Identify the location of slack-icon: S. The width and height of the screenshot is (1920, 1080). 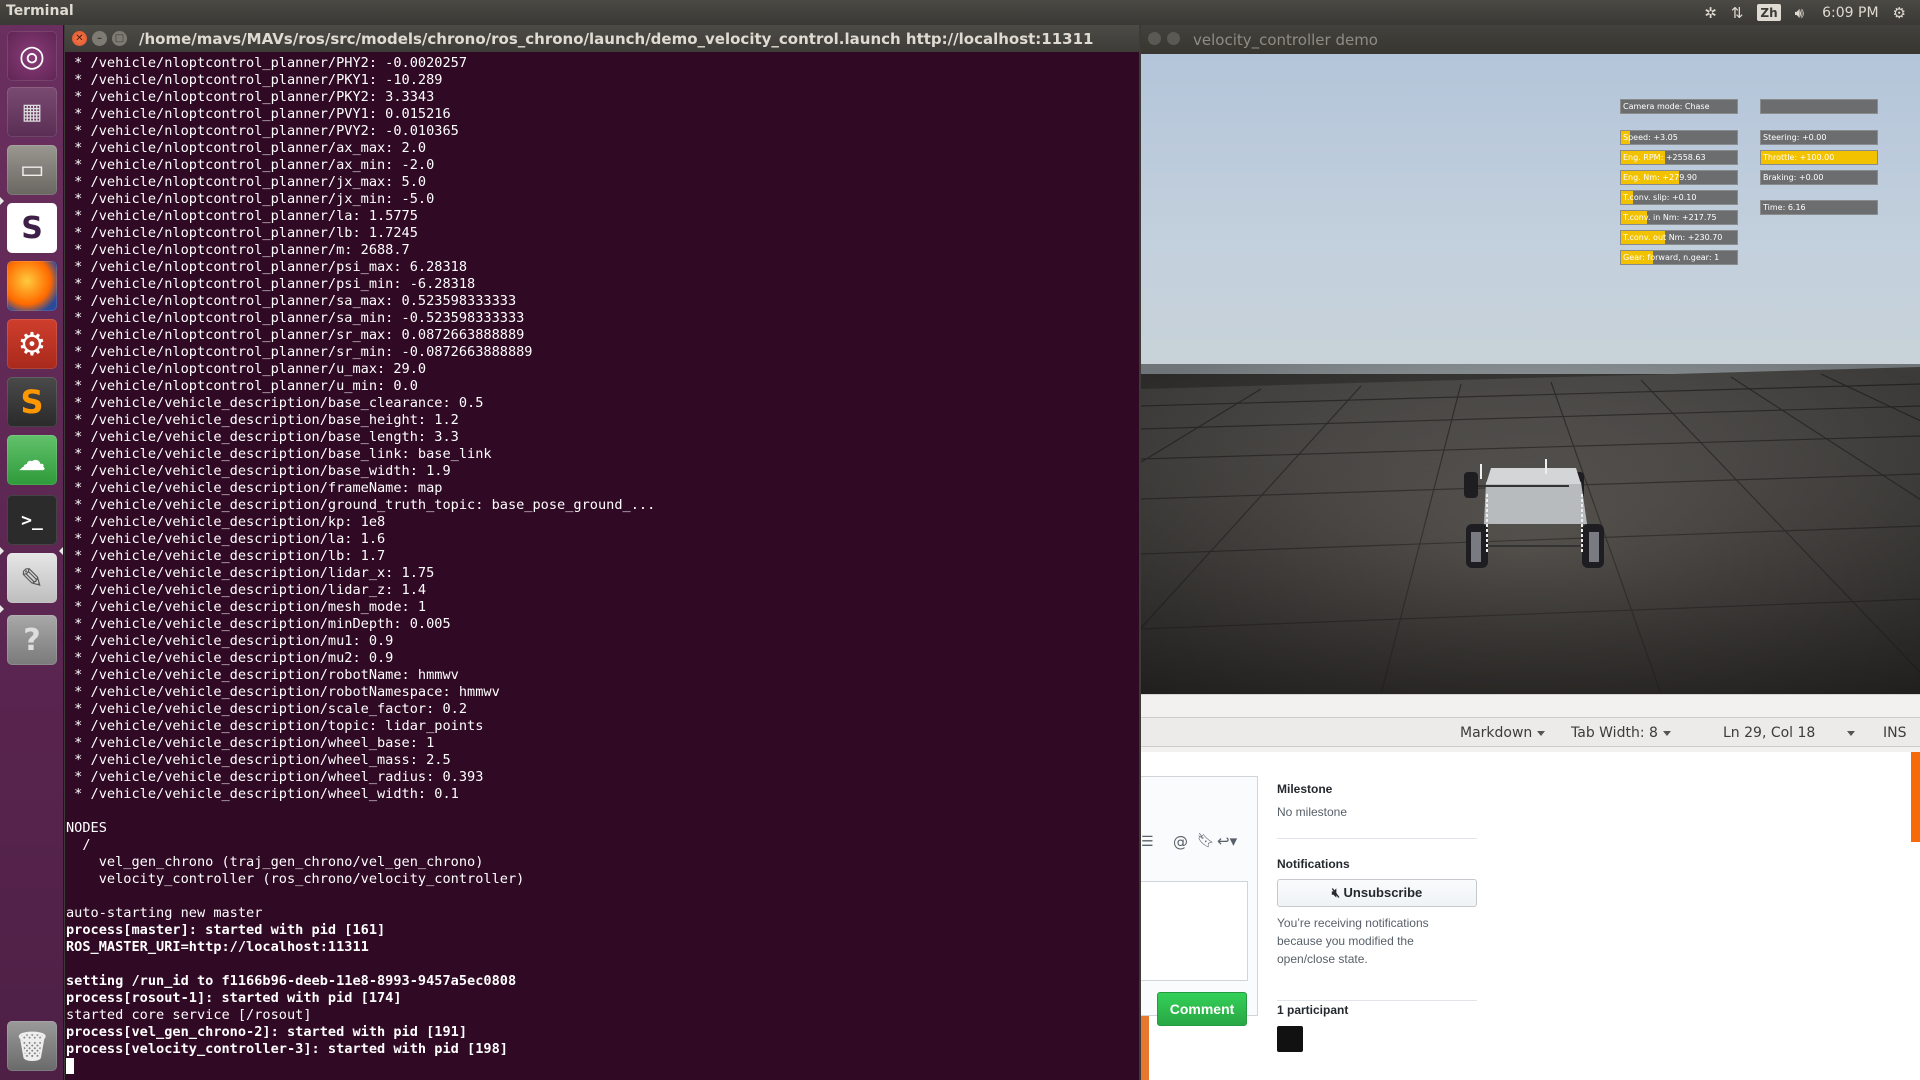
(32, 228).